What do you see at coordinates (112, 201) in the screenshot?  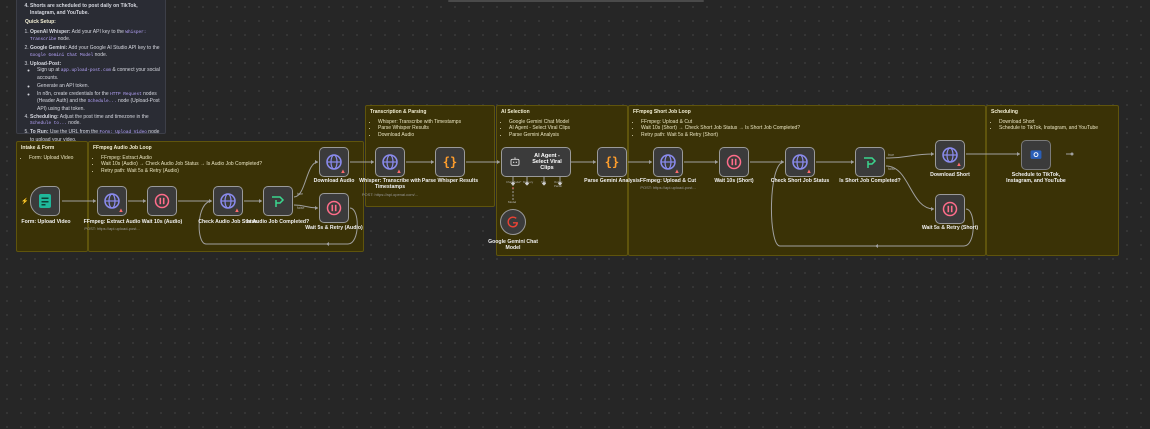 I see `node-ffmpeg-extract: ▲` at bounding box center [112, 201].